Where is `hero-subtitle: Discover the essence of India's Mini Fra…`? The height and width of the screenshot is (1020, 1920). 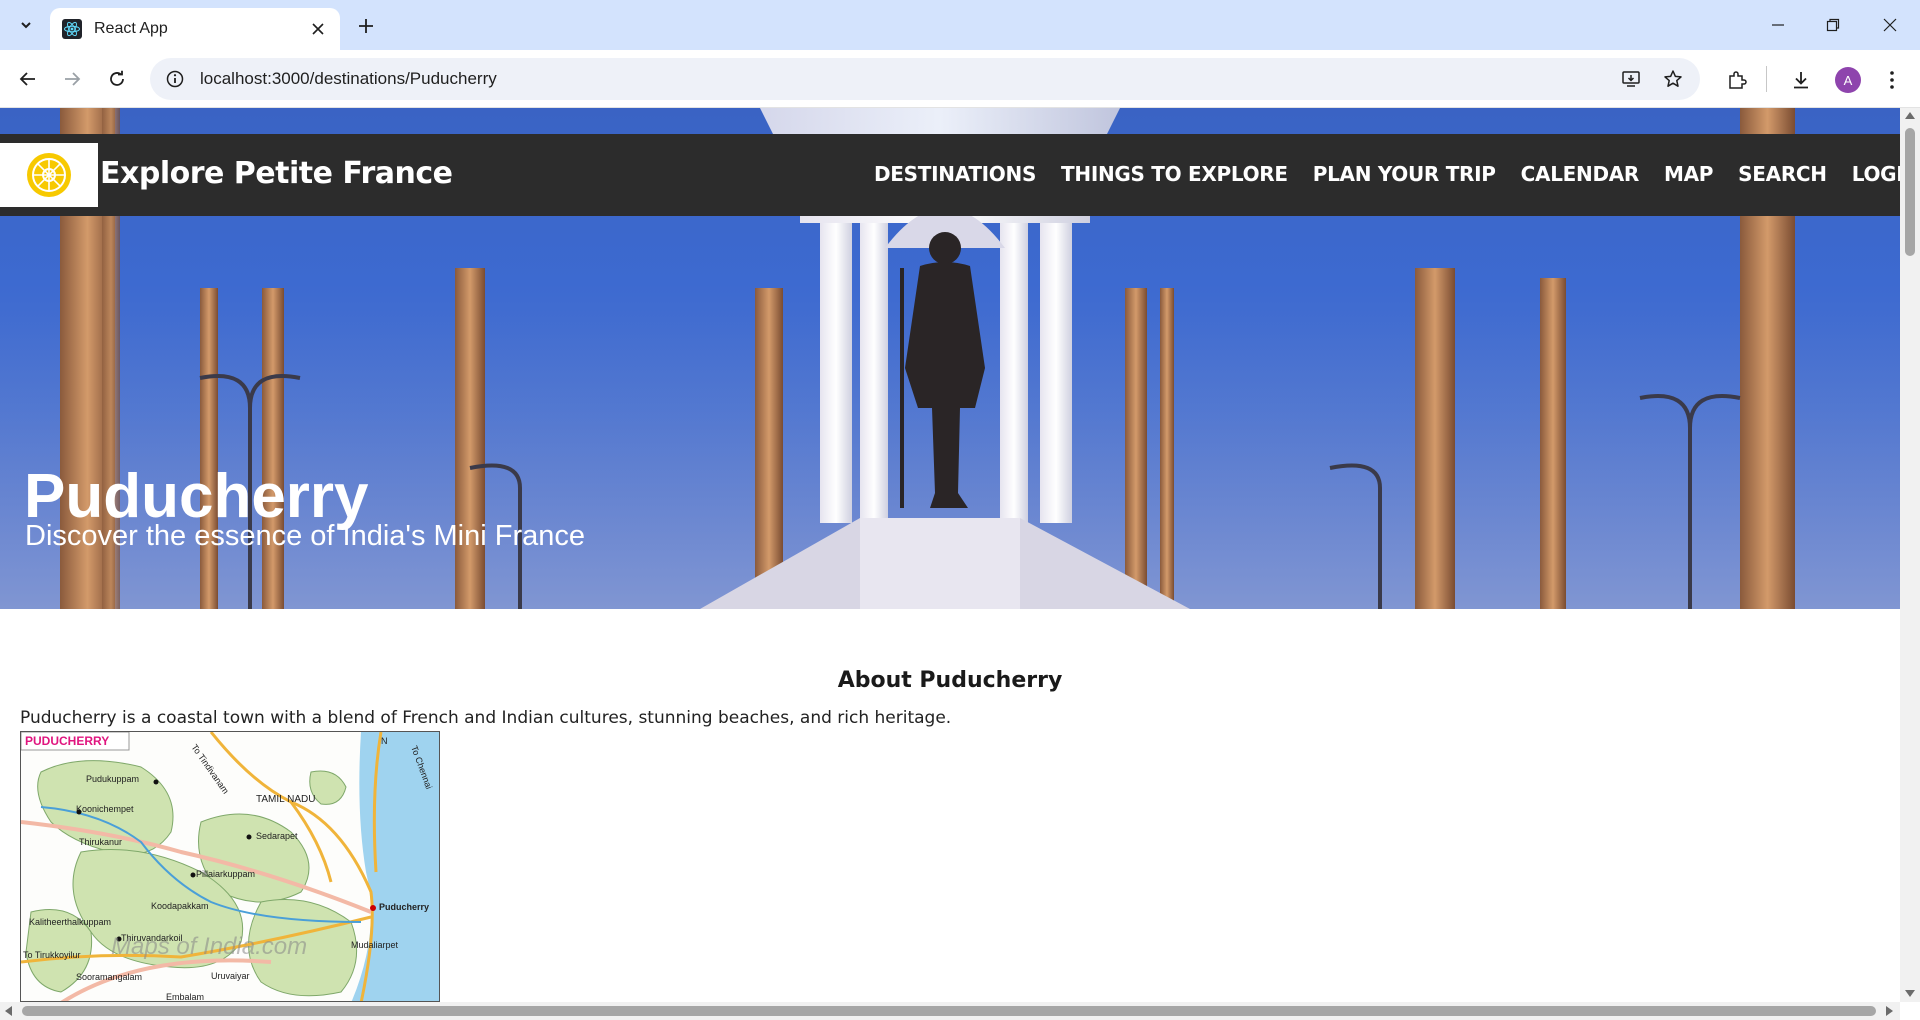 hero-subtitle: Discover the essence of India's Mini Fra… is located at coordinates (305, 536).